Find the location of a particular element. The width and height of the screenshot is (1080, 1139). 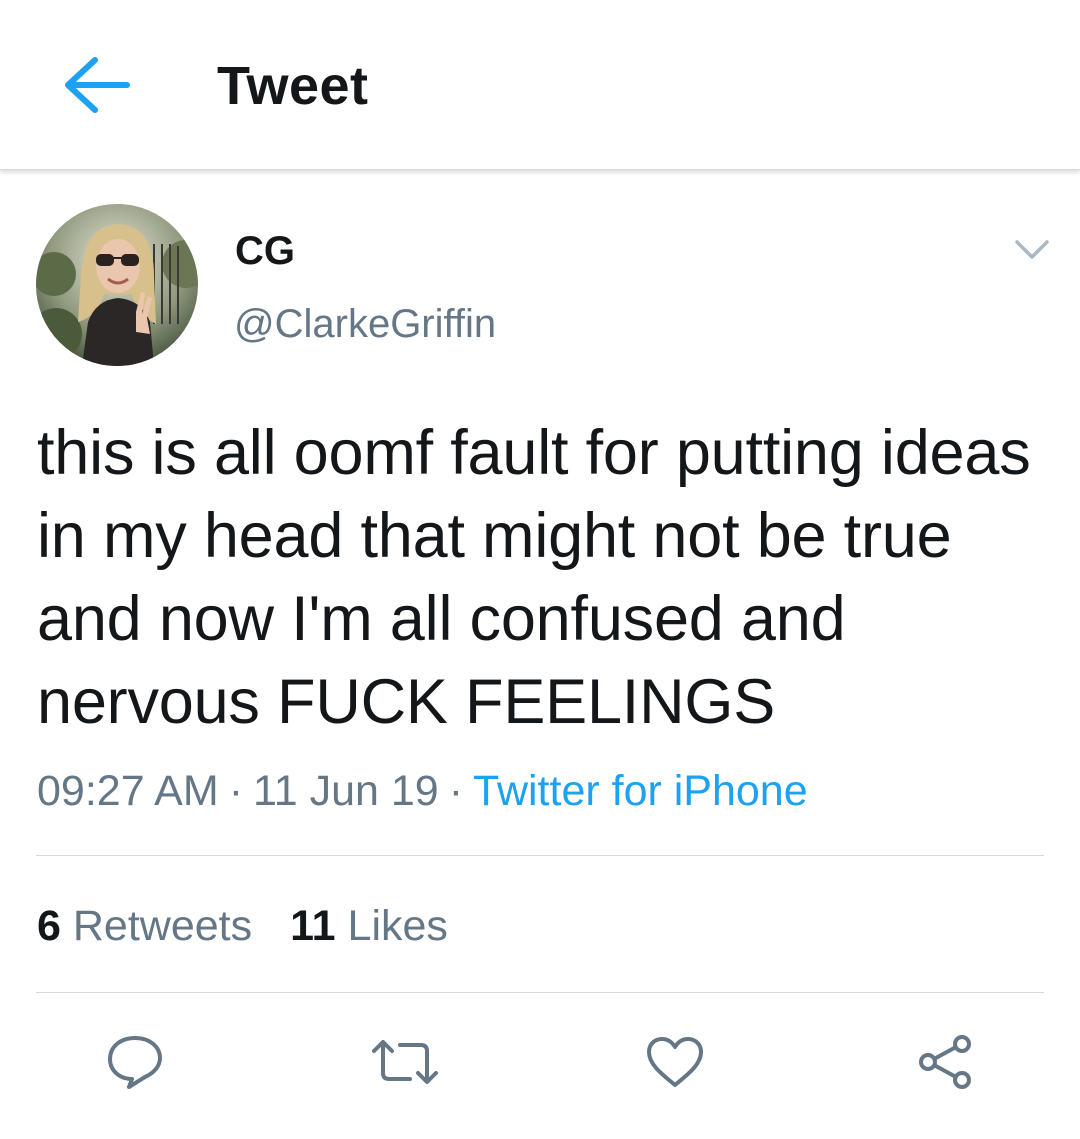

avatar is located at coordinates (117, 285).